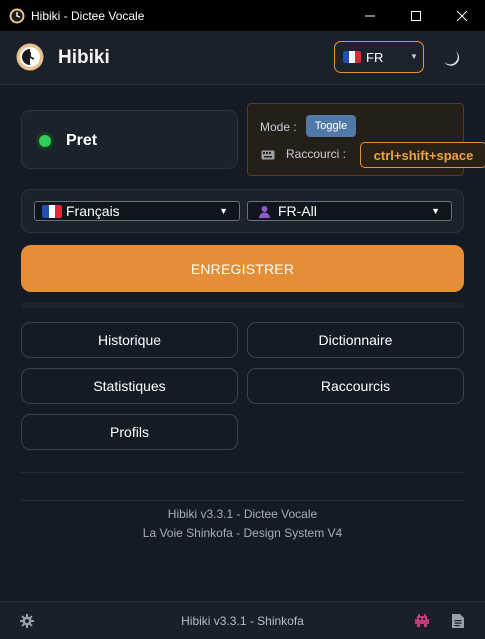  Describe the element at coordinates (88, 16) in the screenshot. I see `window-title: Hibiki - Dictee Vocale` at that location.